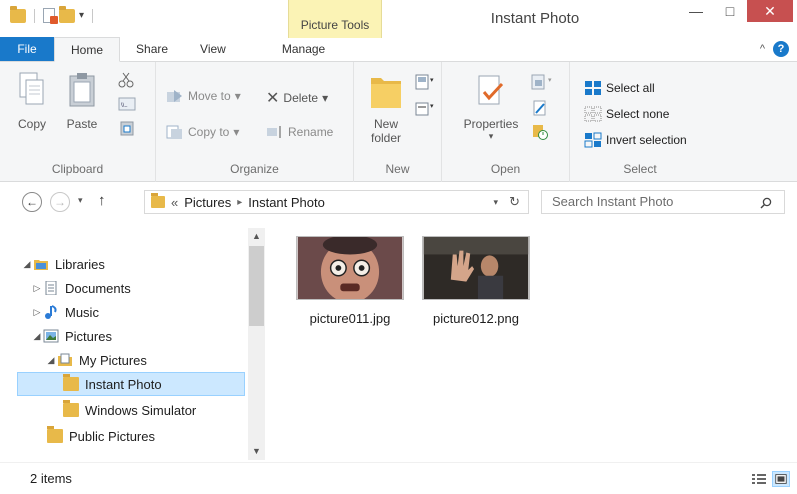 This screenshot has height=494, width=797. What do you see at coordinates (174, 96) in the screenshot?
I see `move-to-icon` at bounding box center [174, 96].